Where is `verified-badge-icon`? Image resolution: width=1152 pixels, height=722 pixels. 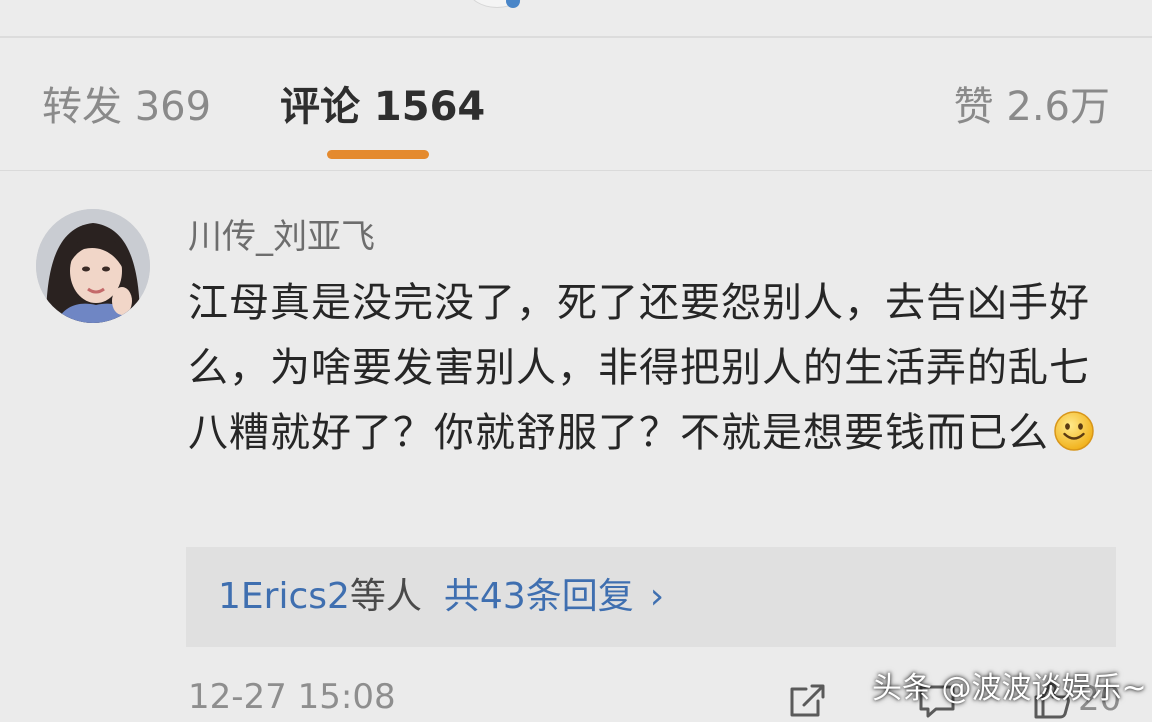 verified-badge-icon is located at coordinates (513, 4).